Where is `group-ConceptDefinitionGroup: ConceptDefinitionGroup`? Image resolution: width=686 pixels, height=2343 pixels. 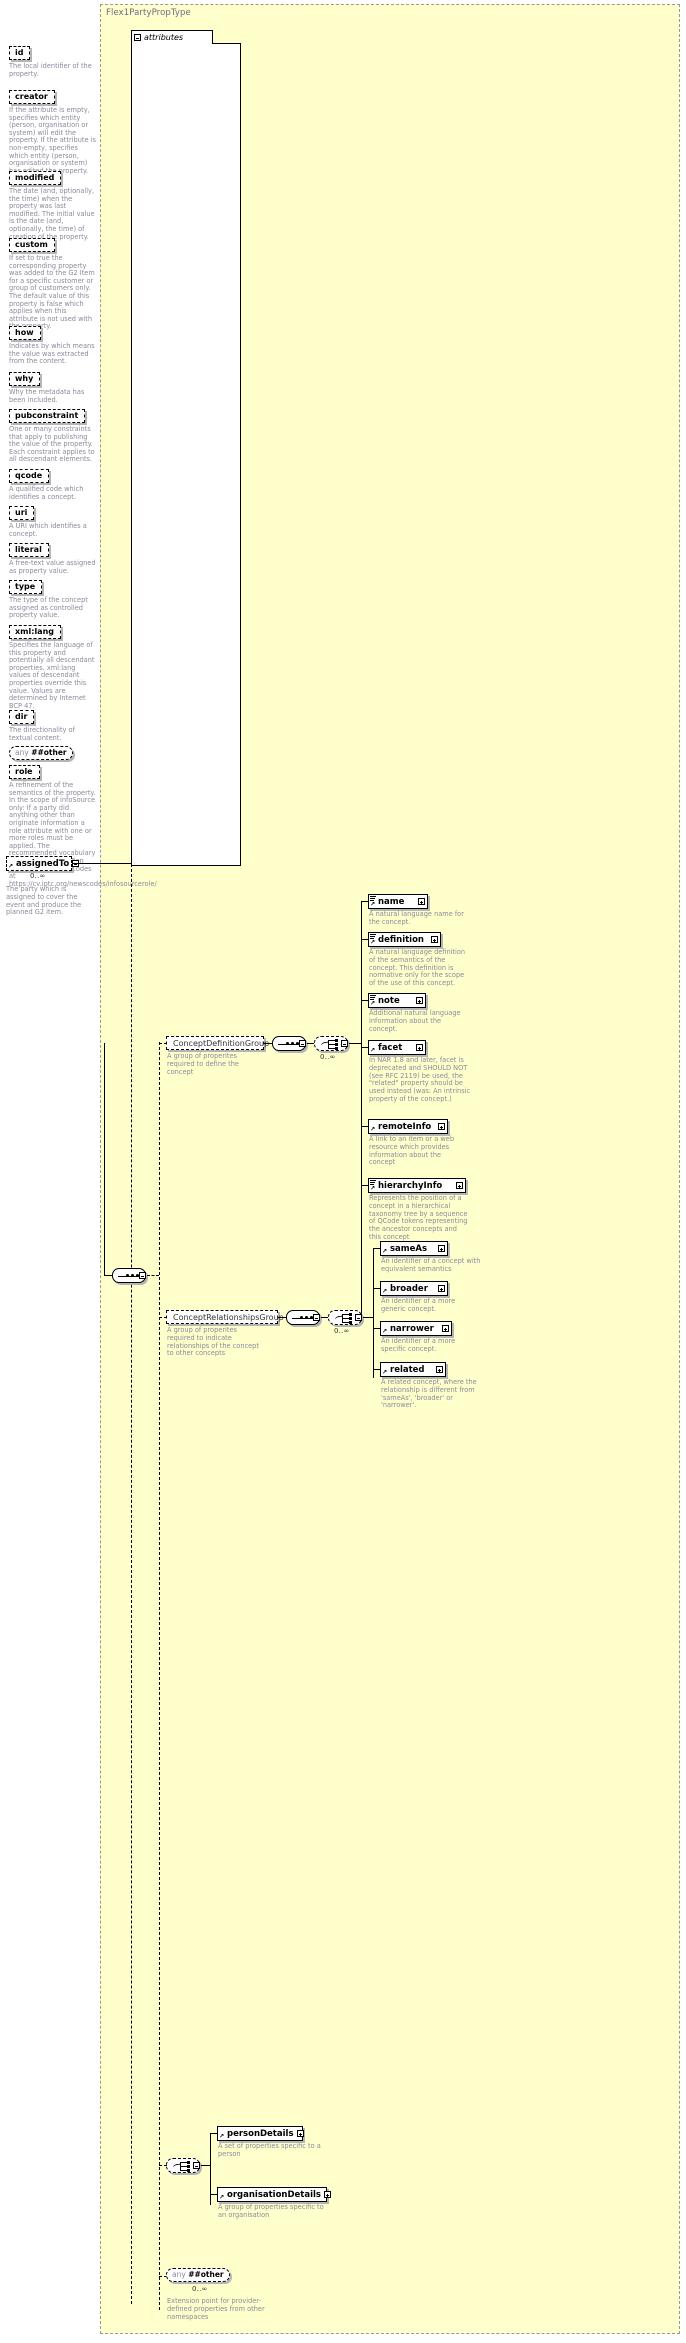 group-ConceptDefinitionGroup: ConceptDefinitionGroup is located at coordinates (223, 1043).